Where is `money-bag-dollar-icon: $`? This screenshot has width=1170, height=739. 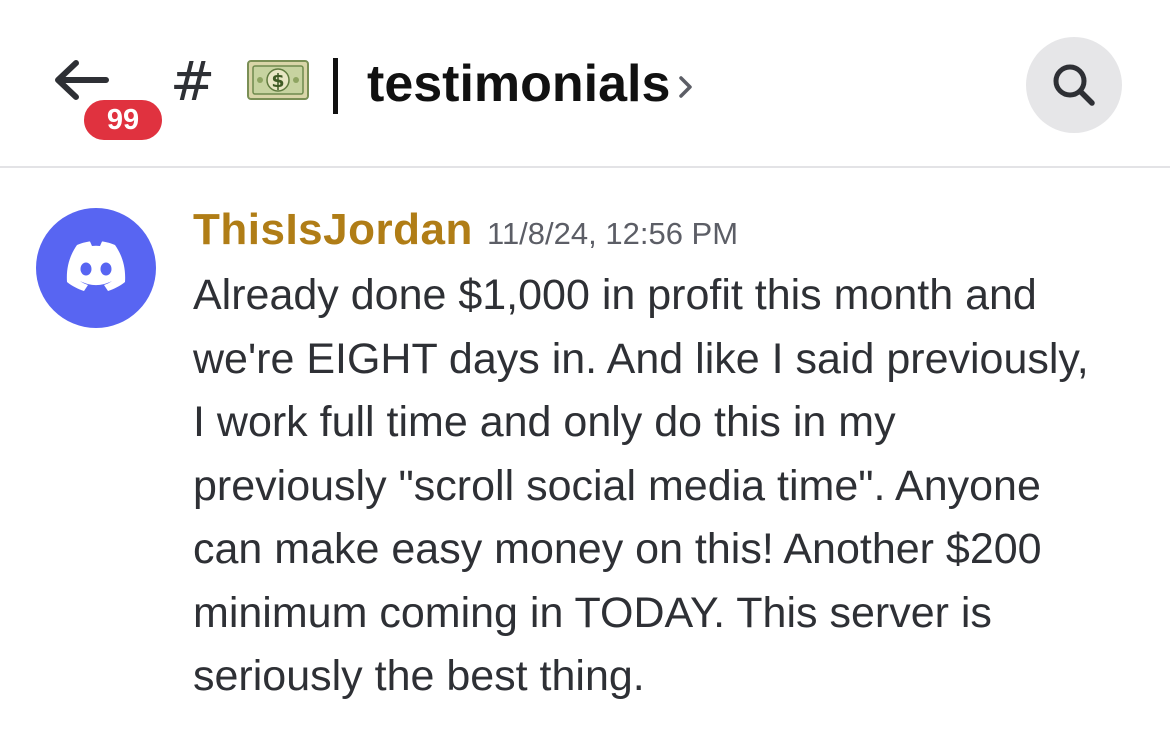 money-bag-dollar-icon: $ is located at coordinates (278, 80).